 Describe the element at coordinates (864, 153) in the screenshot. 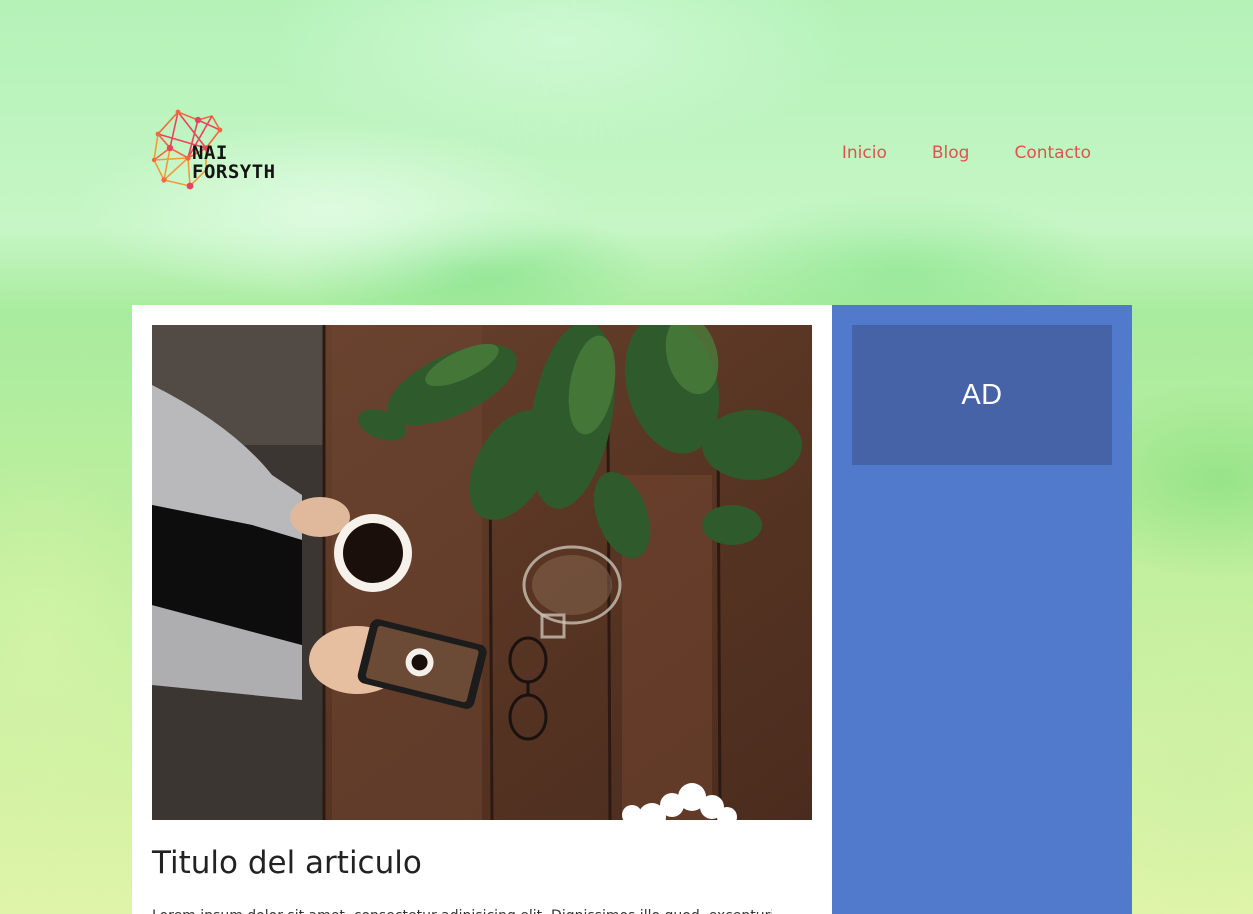

I see `nav-link-inicio: Inicio` at that location.